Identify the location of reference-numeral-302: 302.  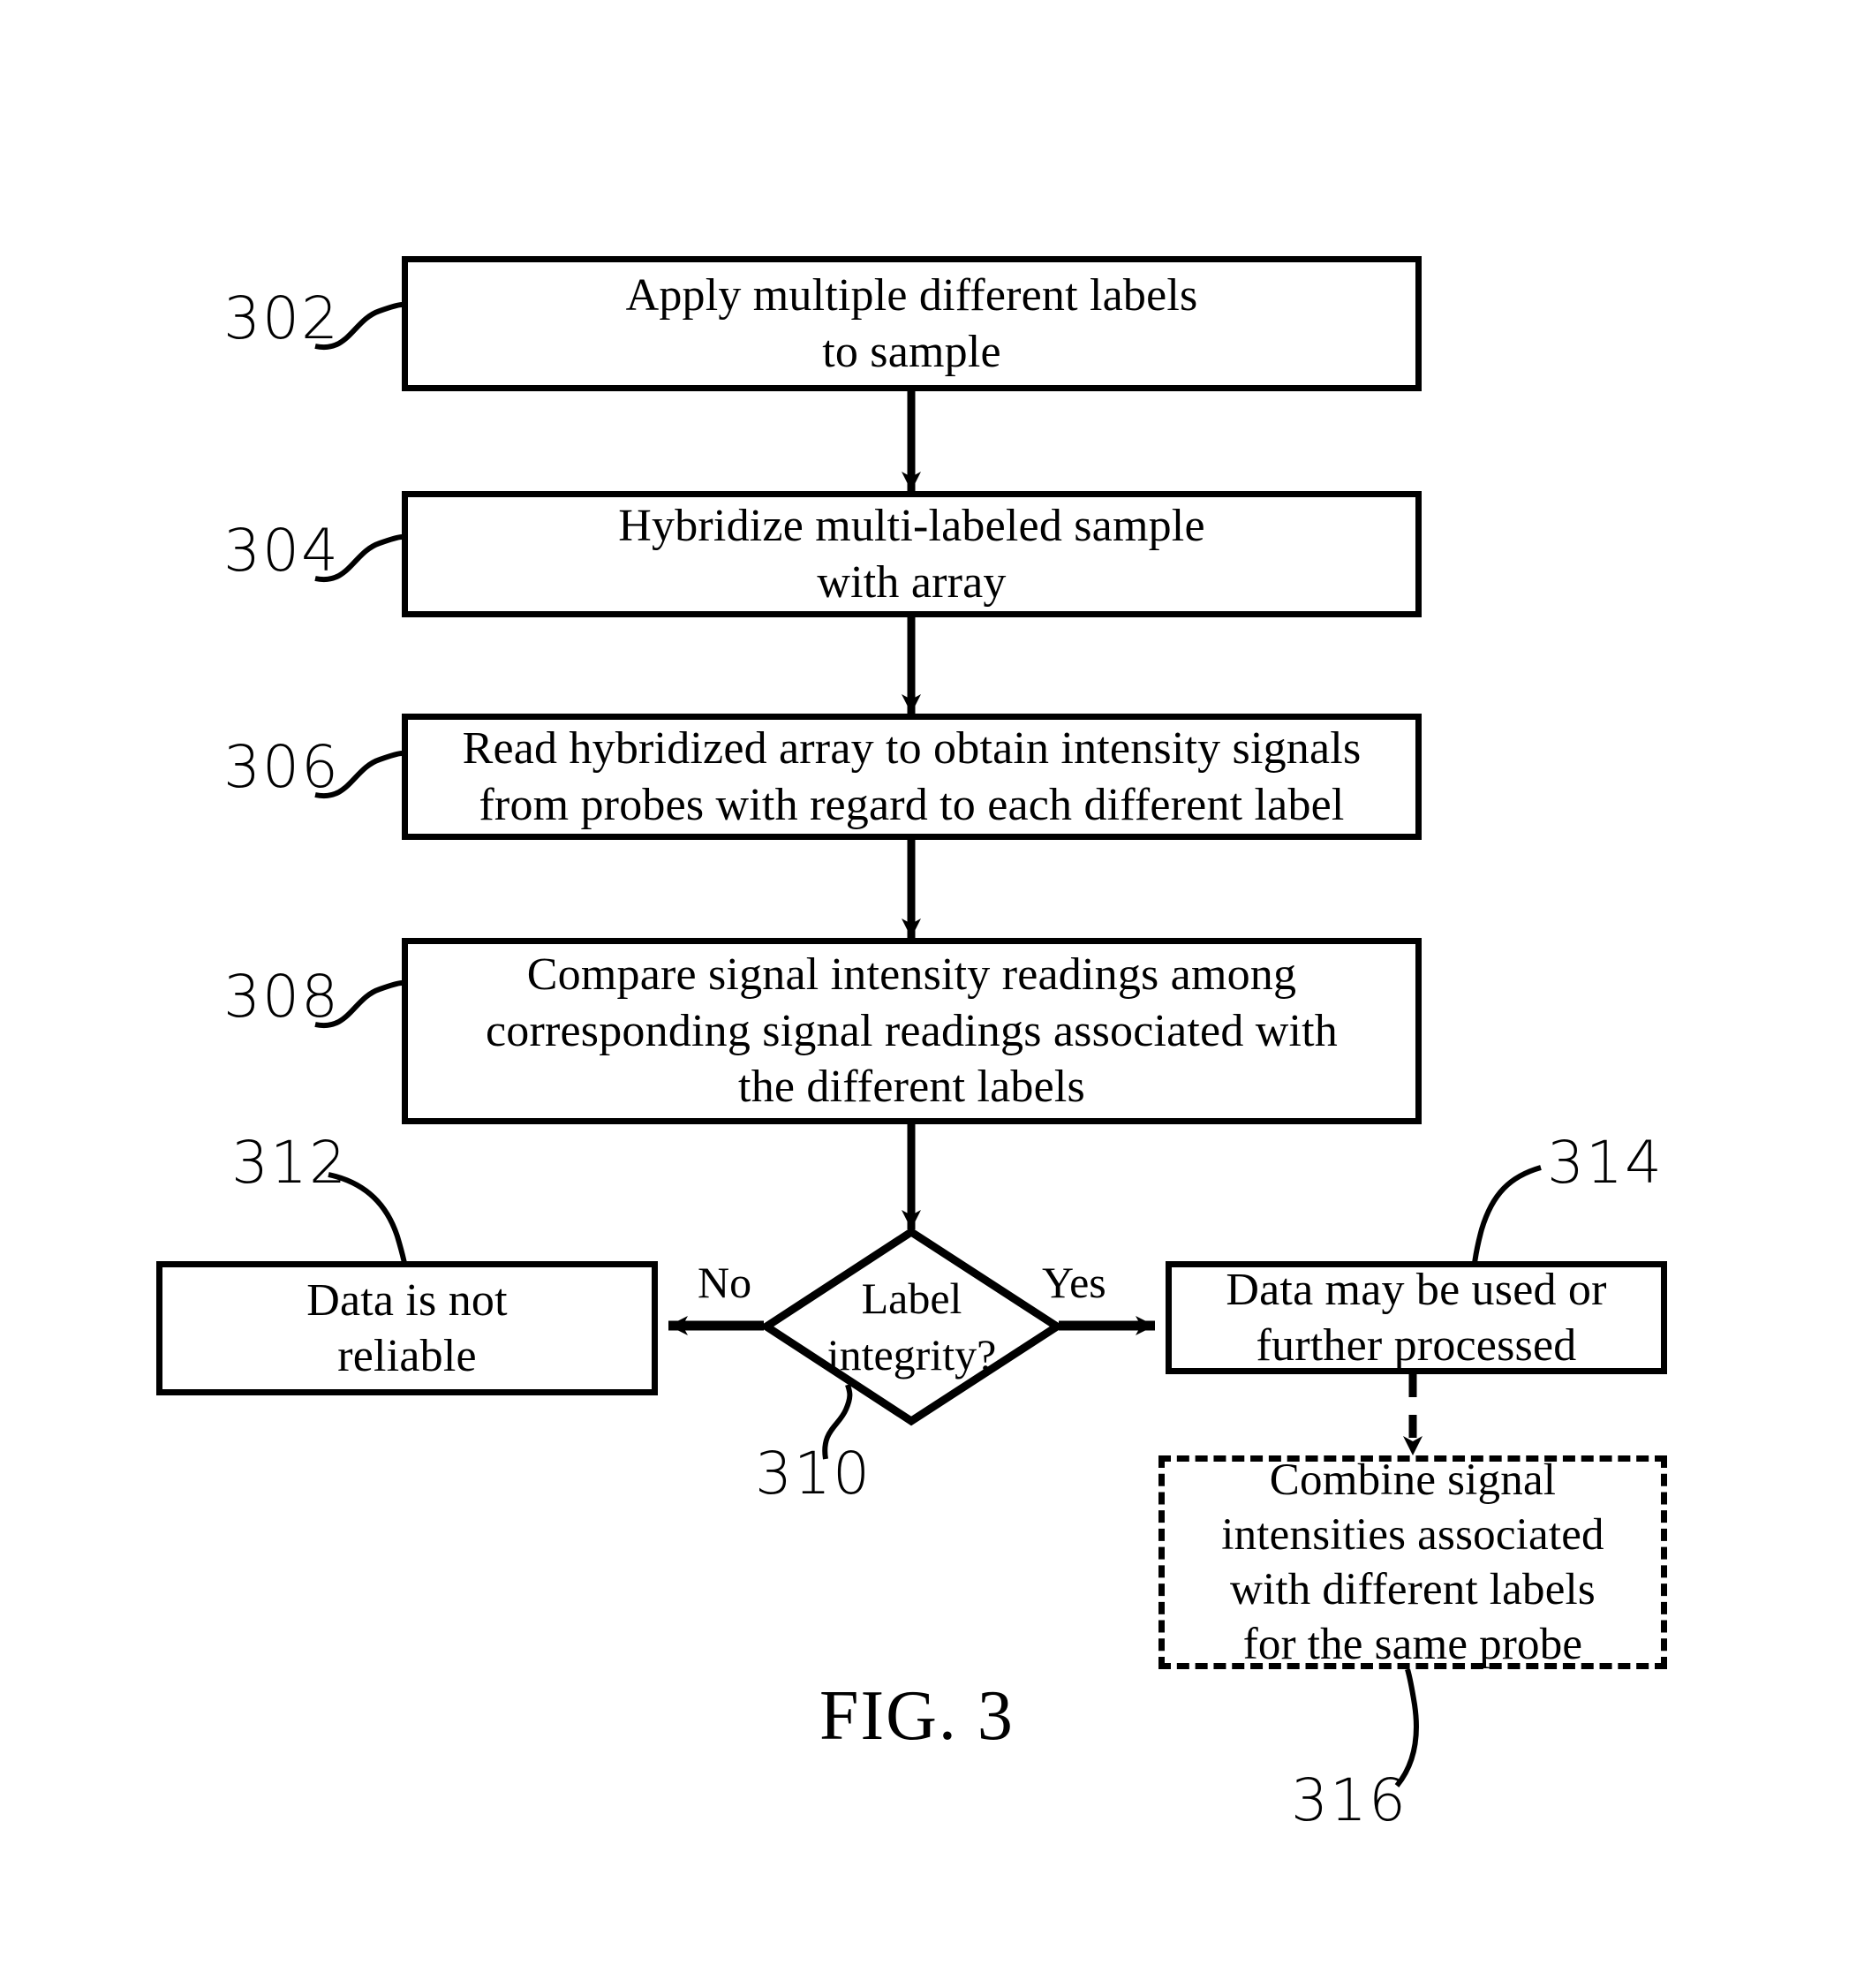
(281, 318).